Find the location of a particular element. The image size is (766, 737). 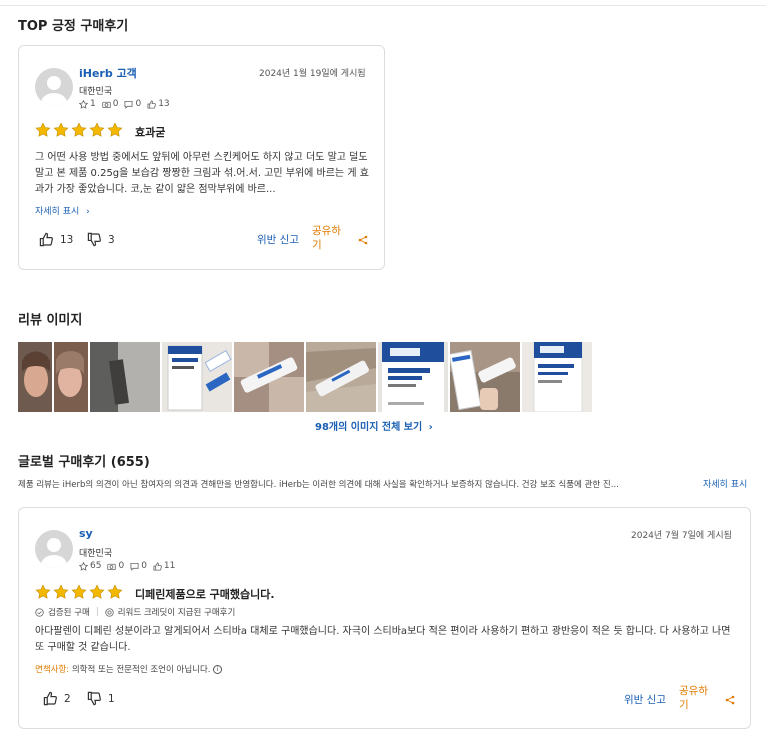

read-more-link: 자세히 표시 › is located at coordinates (62, 210).